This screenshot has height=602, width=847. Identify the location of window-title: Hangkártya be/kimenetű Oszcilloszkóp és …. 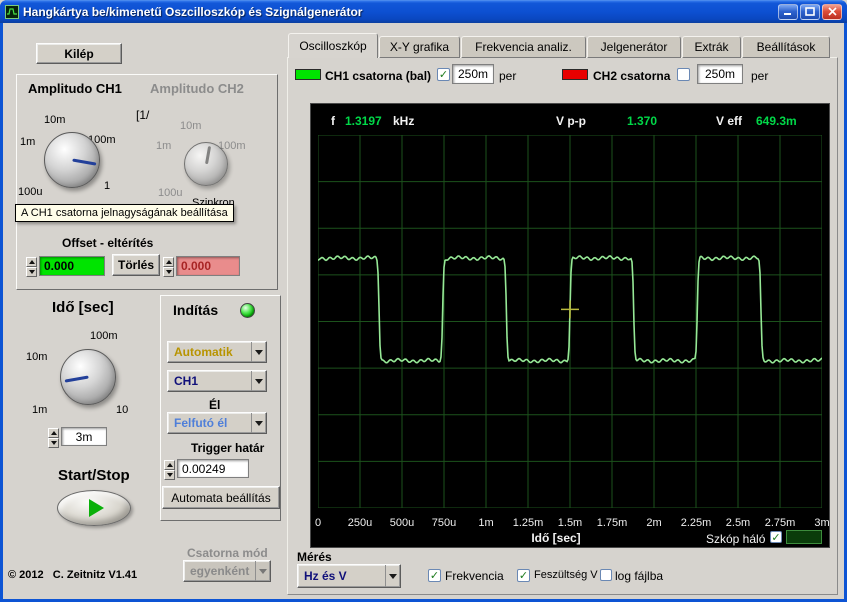
(193, 11).